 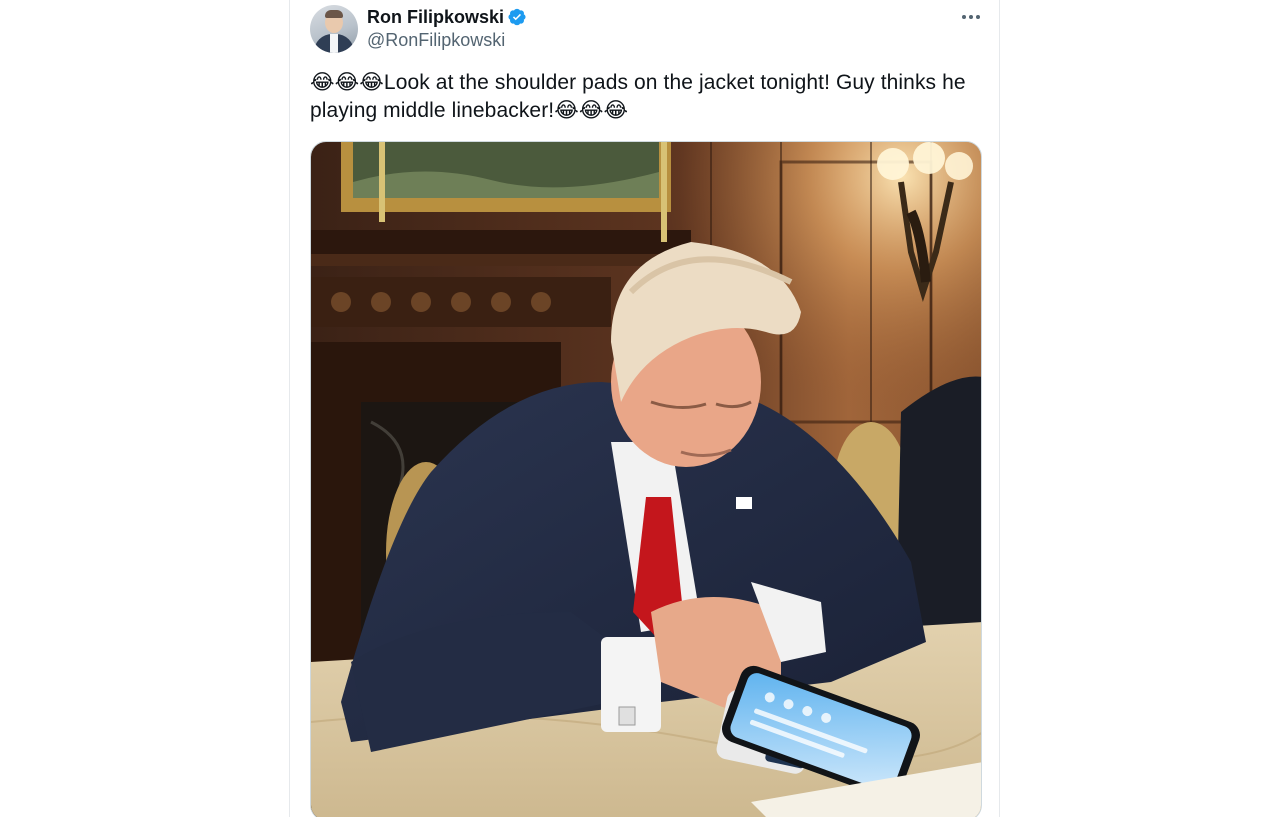 I want to click on avatar, so click(x=334, y=29).